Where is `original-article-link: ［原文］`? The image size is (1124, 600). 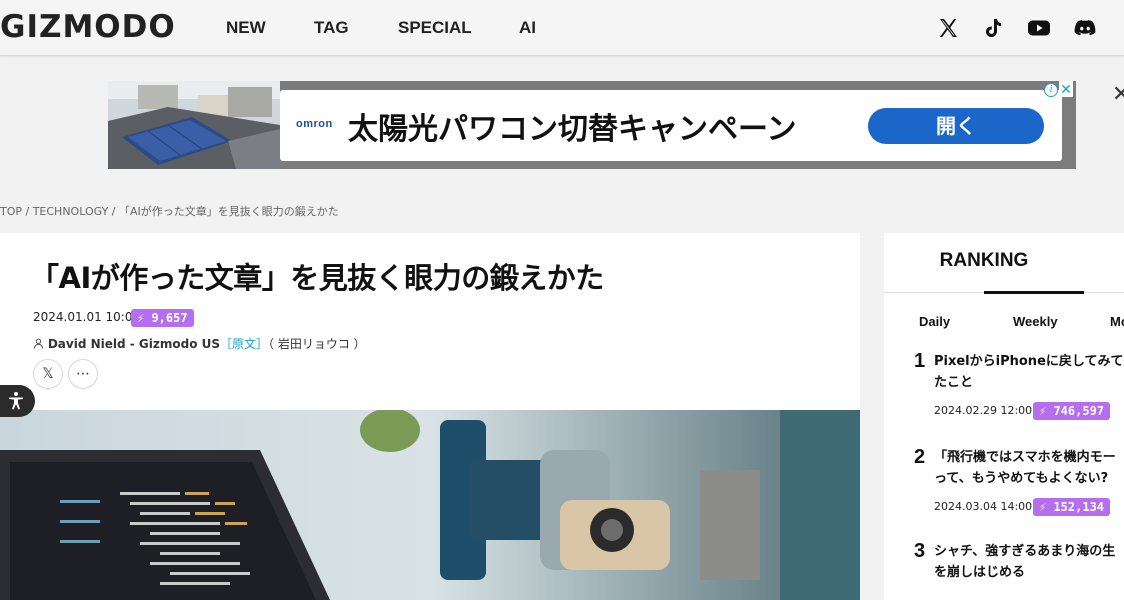 original-article-link: ［原文］ is located at coordinates (244, 344).